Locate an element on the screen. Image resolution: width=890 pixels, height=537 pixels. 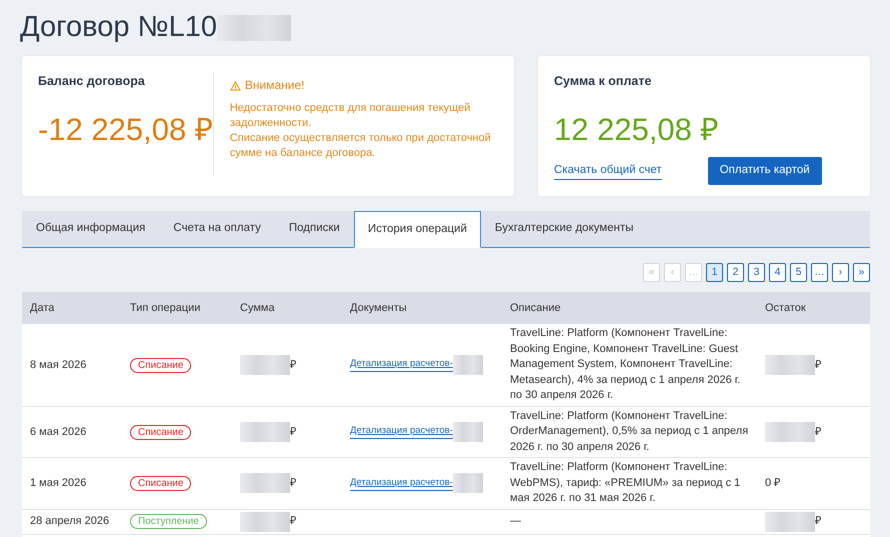
tab: История операций is located at coordinates (417, 229).